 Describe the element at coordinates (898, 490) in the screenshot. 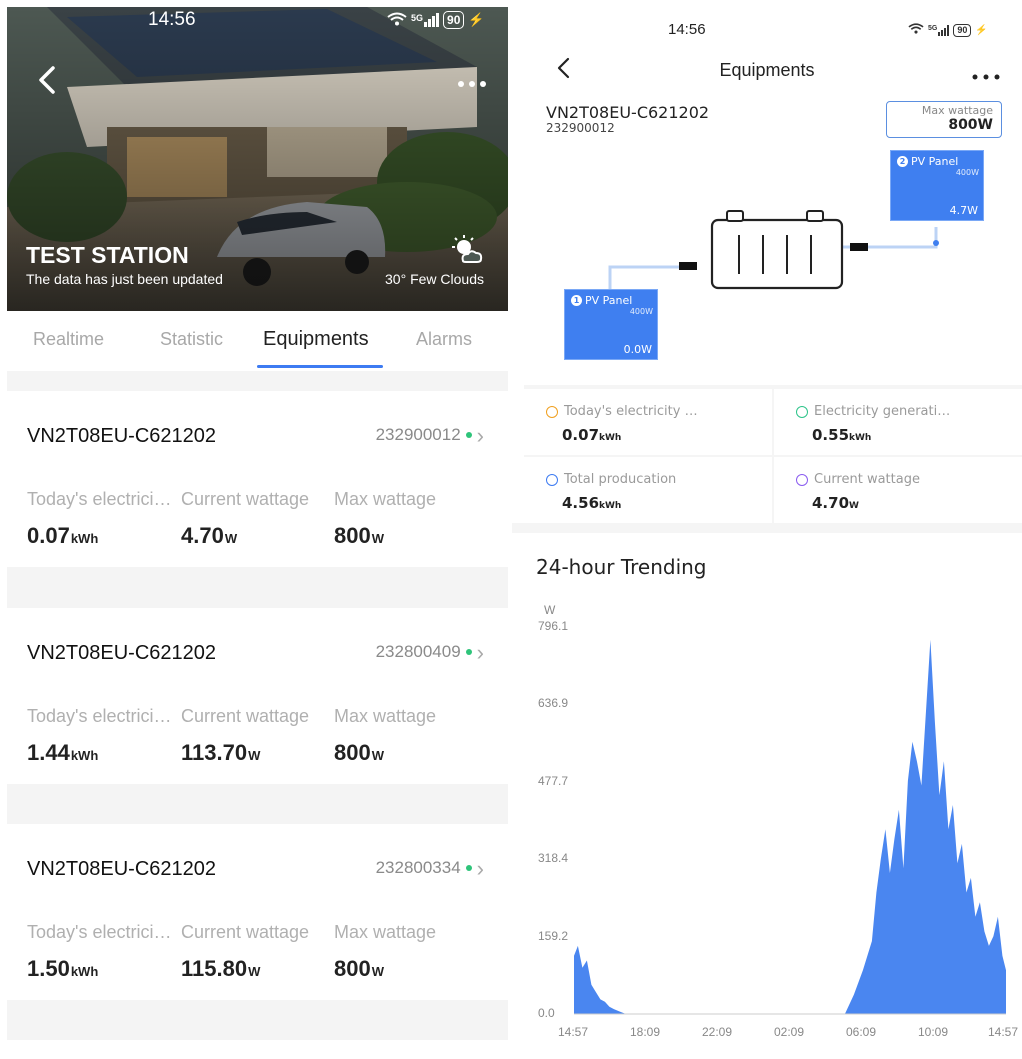

I see `stat-current-wattage: Current wattage 4.70W` at that location.